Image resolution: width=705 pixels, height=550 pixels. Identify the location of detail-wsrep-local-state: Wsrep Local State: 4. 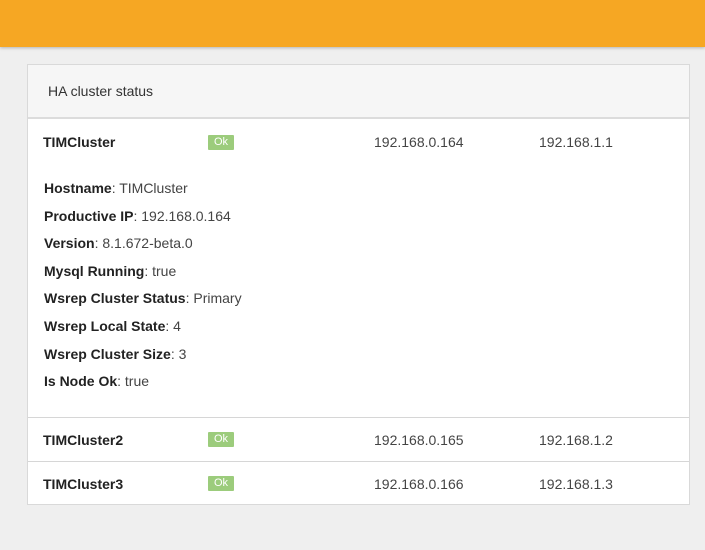
(366, 327).